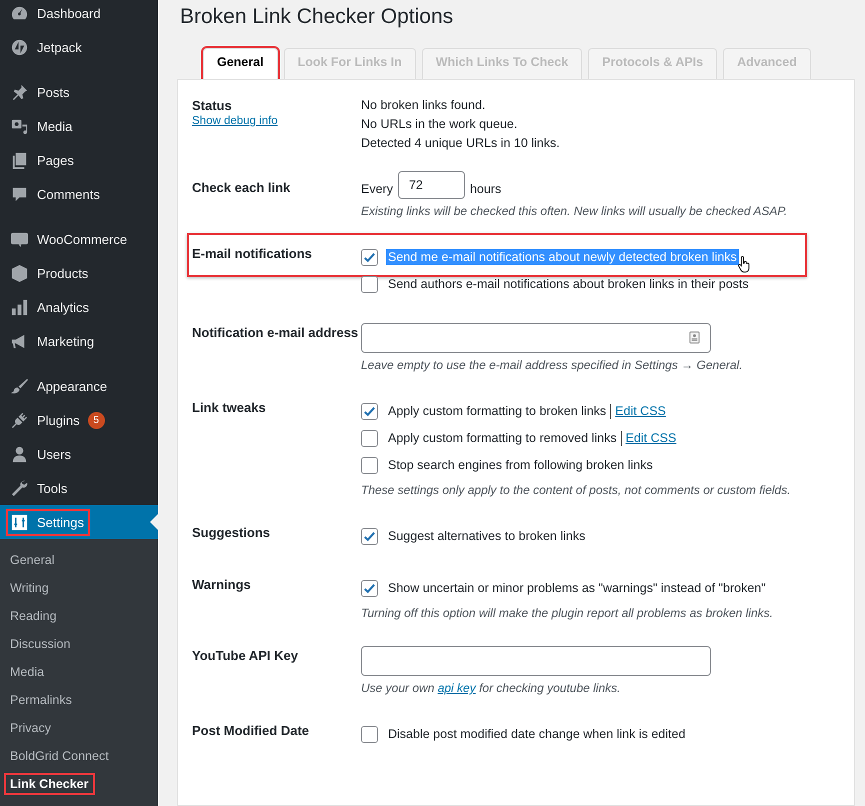  I want to click on menu-label: Posts, so click(53, 92).